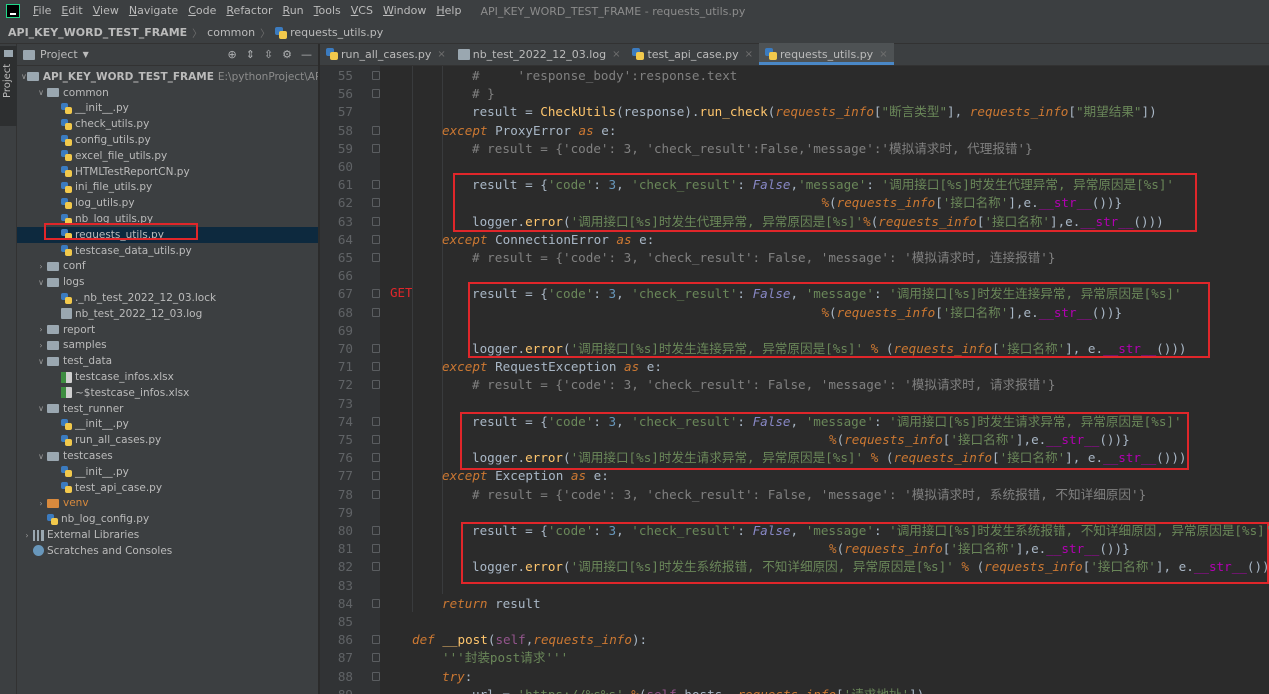  Describe the element at coordinates (692, 54) in the screenshot. I see `editor-tab: test_api_case.py ×` at that location.